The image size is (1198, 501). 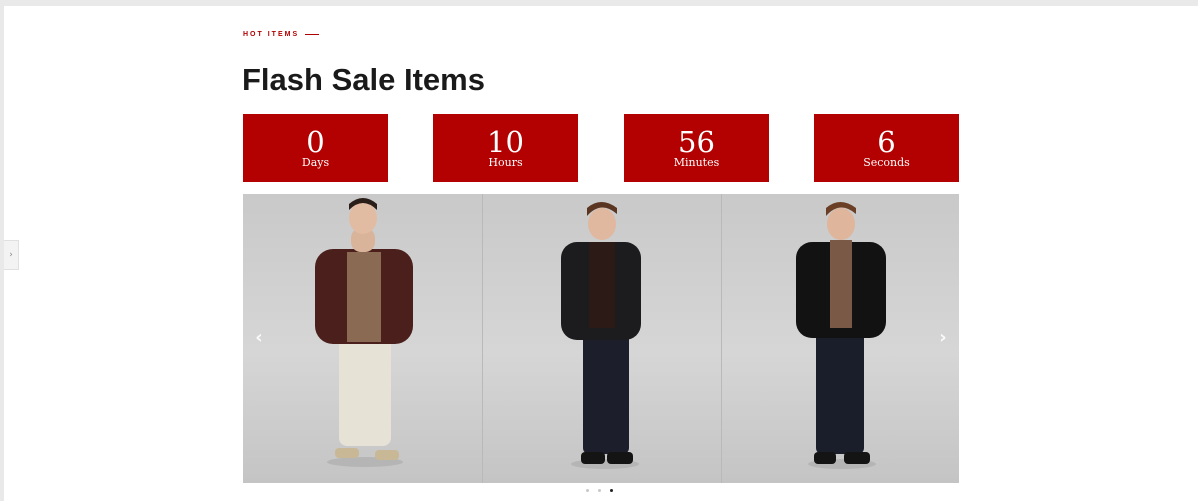 I want to click on countdown-label: Hours, so click(x=505, y=162).